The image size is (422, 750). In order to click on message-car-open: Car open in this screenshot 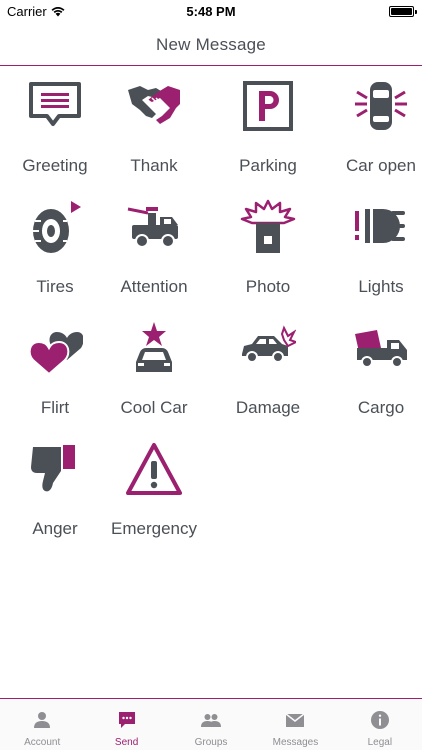, I will do `click(374, 128)`.